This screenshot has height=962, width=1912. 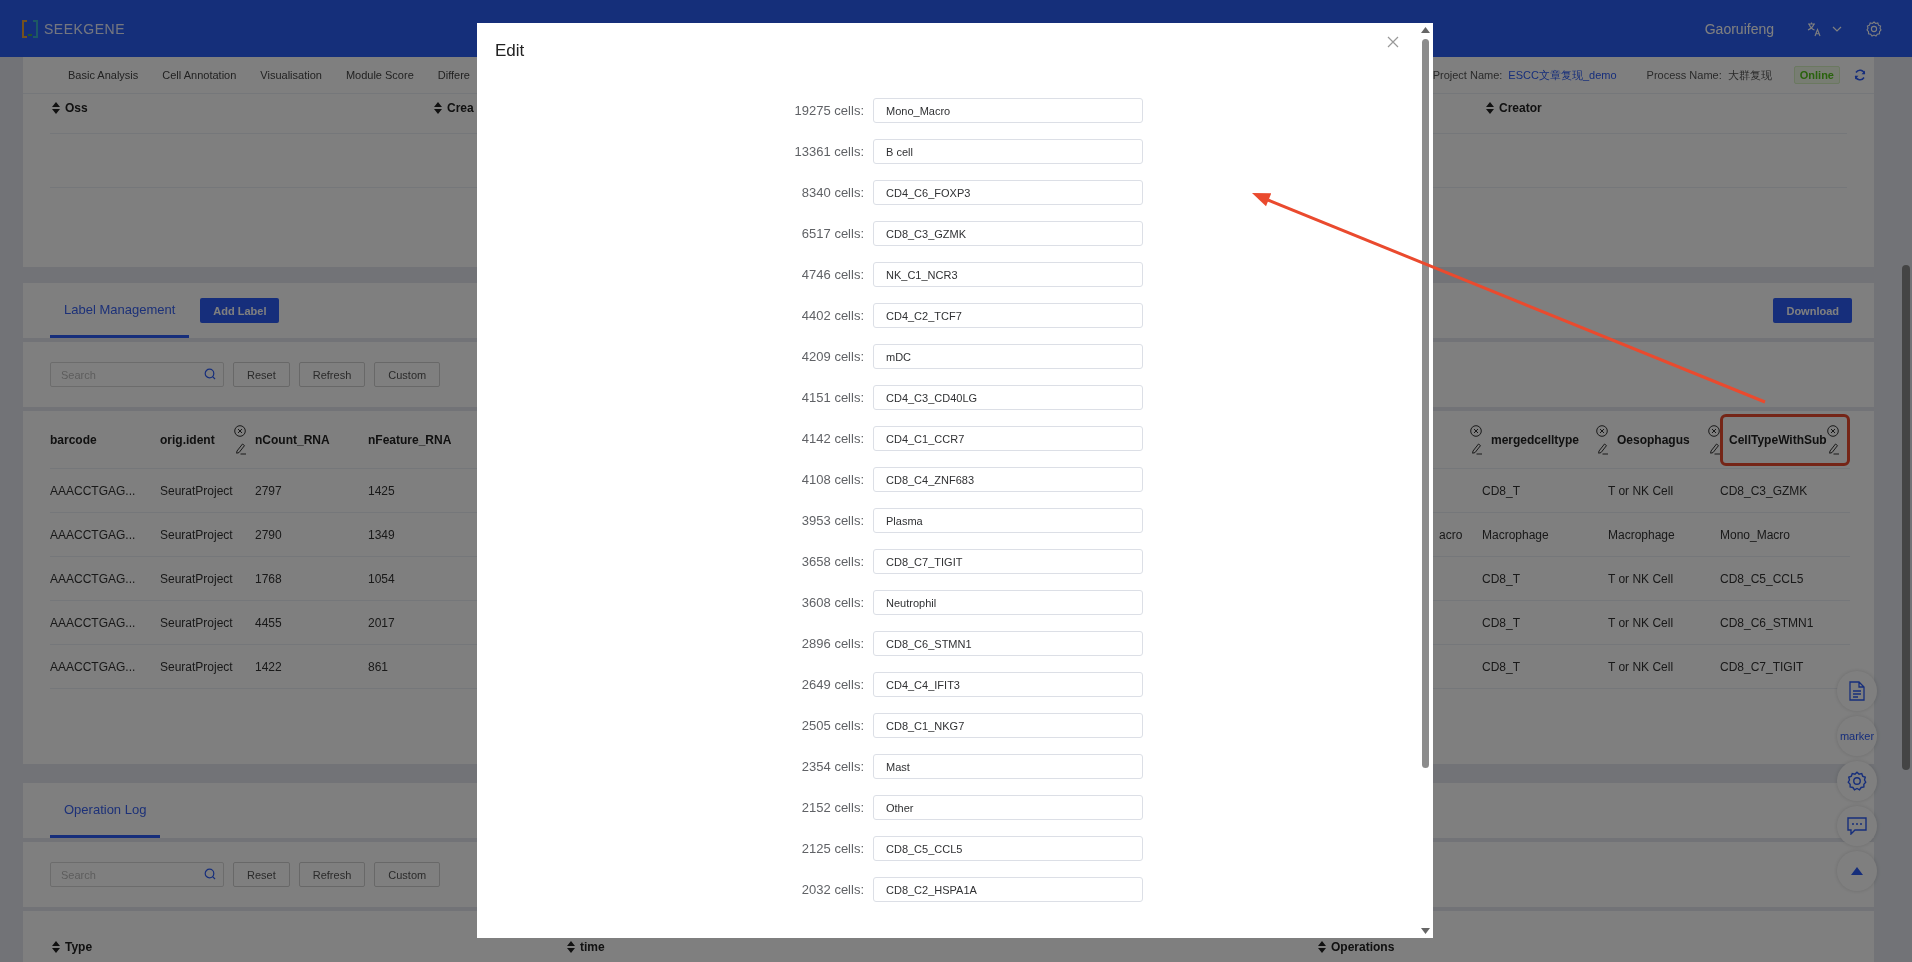 I want to click on column-header: Type, so click(x=79, y=947).